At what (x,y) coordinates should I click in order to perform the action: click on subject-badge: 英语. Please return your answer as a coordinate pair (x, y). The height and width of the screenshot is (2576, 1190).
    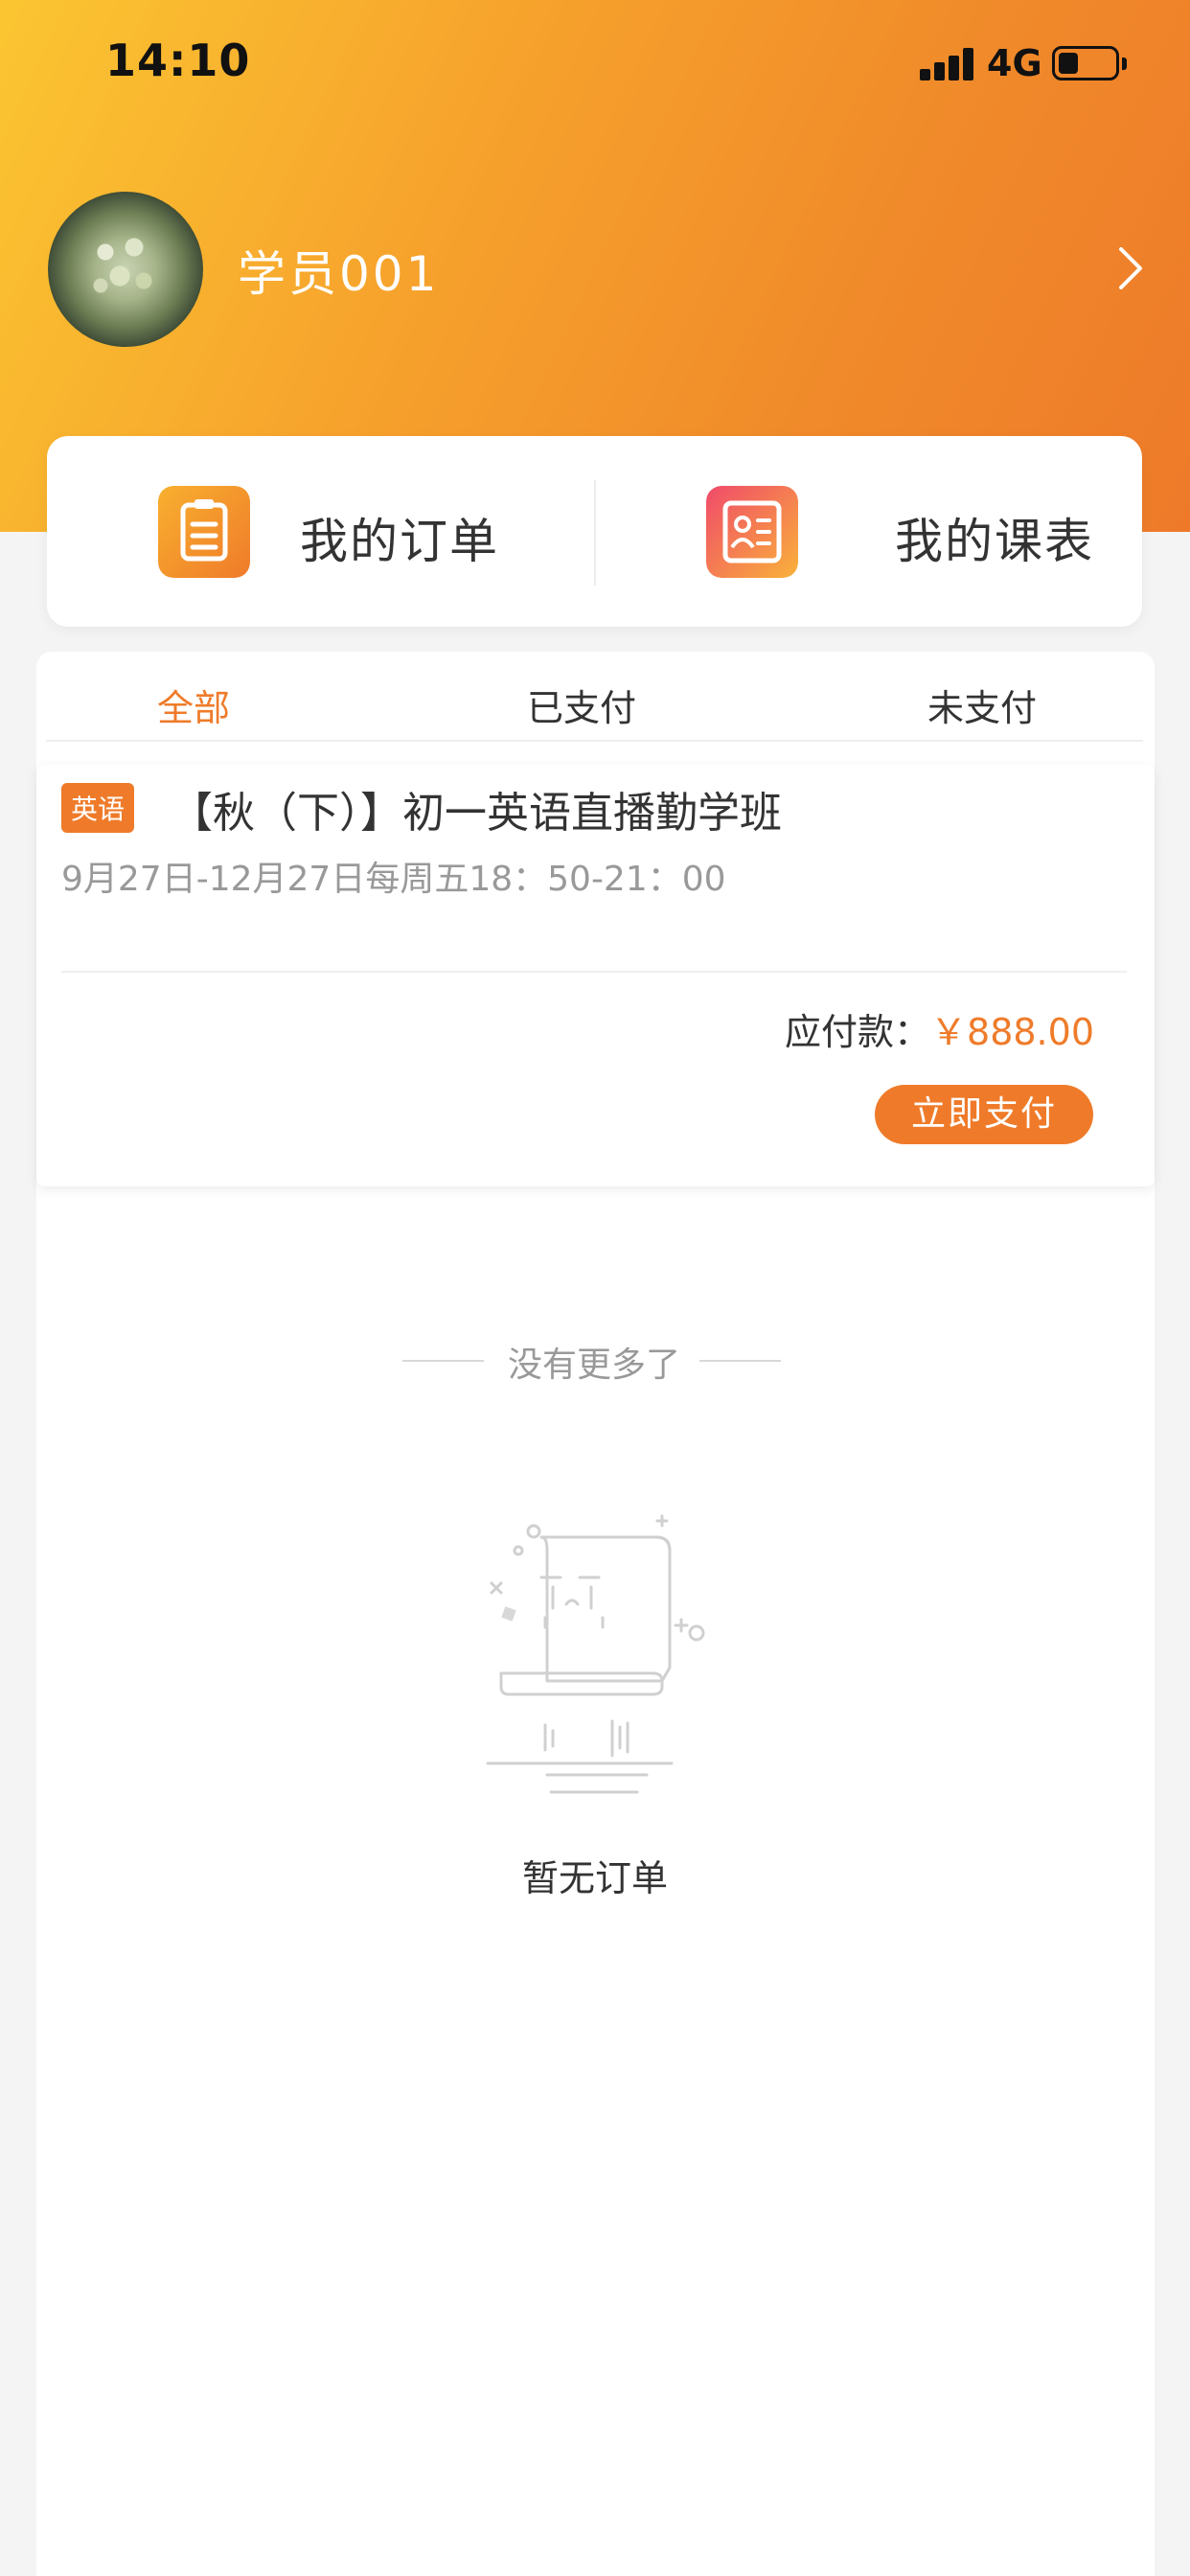
    Looking at the image, I should click on (98, 808).